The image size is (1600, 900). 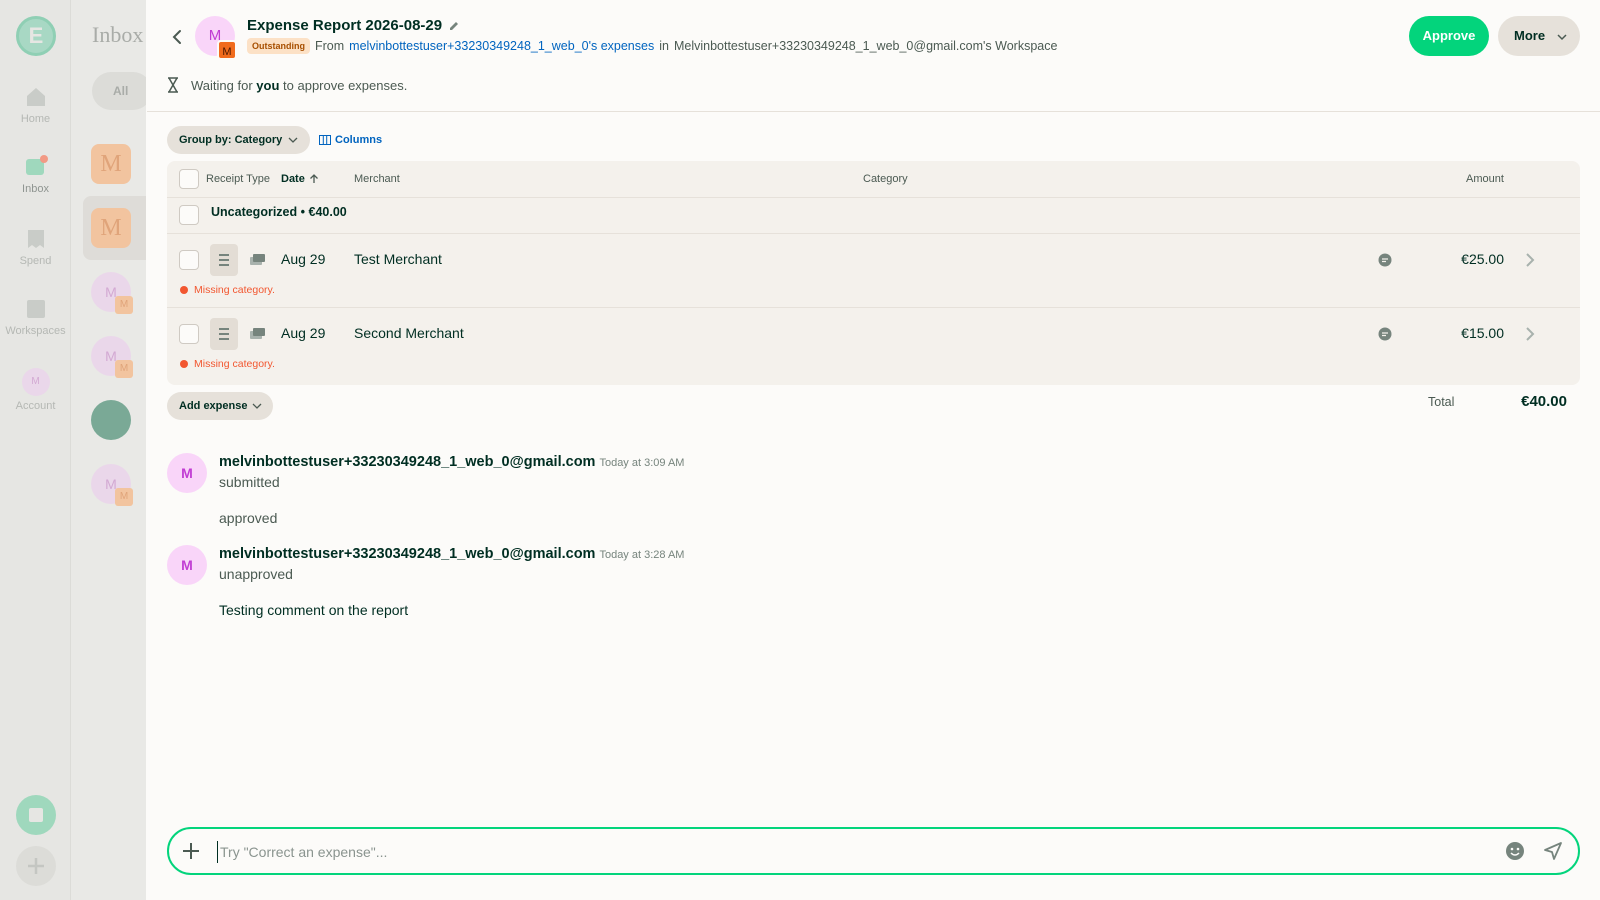 What do you see at coordinates (35, 119) in the screenshot?
I see `nav-home-label: Home` at bounding box center [35, 119].